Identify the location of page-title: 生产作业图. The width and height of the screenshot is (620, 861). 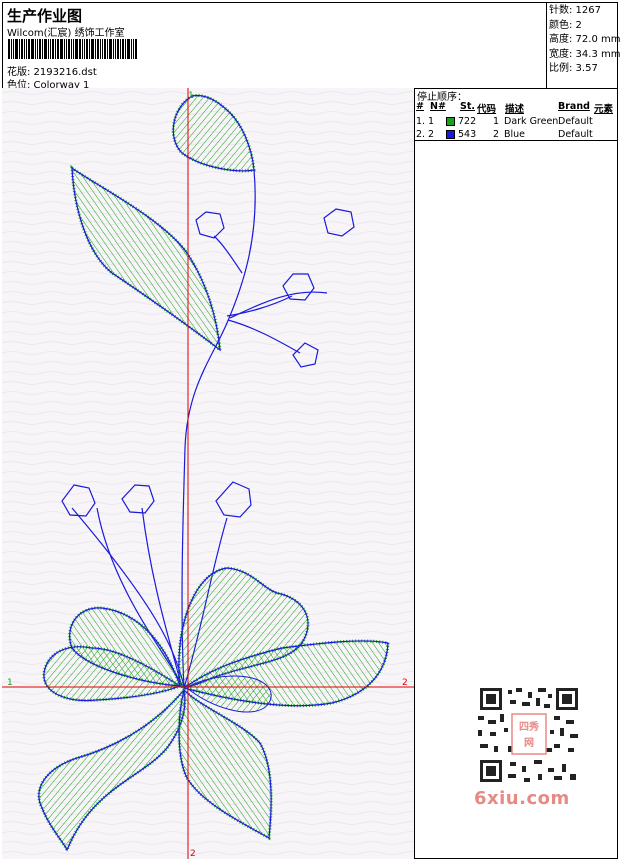
(45, 16).